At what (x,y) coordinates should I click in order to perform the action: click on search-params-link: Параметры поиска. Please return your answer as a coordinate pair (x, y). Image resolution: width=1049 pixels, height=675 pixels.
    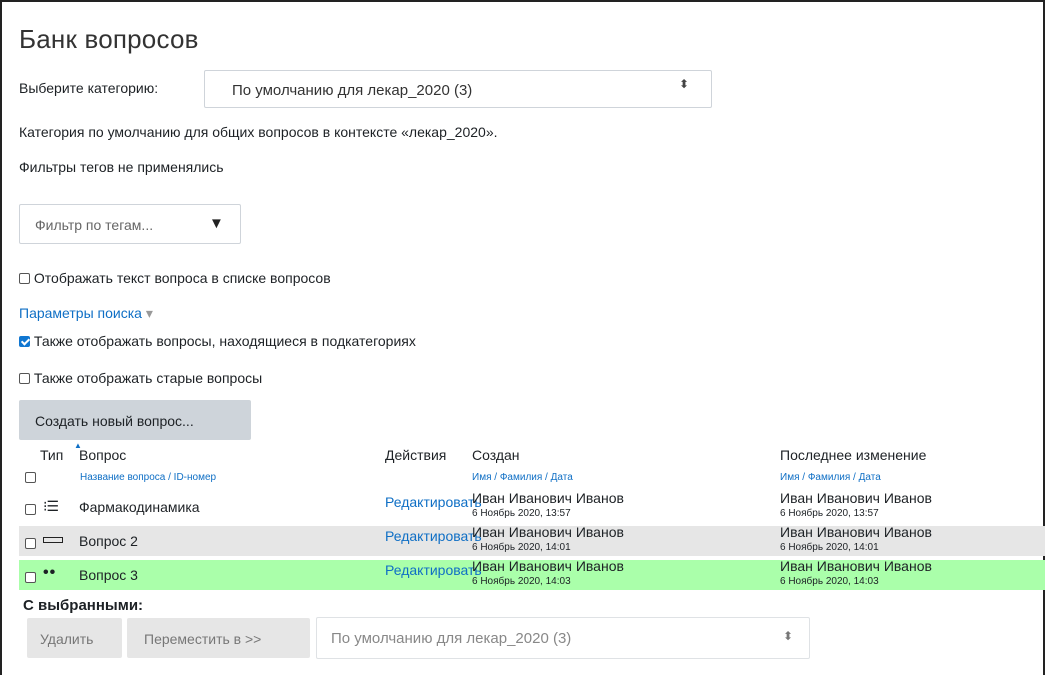
    Looking at the image, I should click on (80, 313).